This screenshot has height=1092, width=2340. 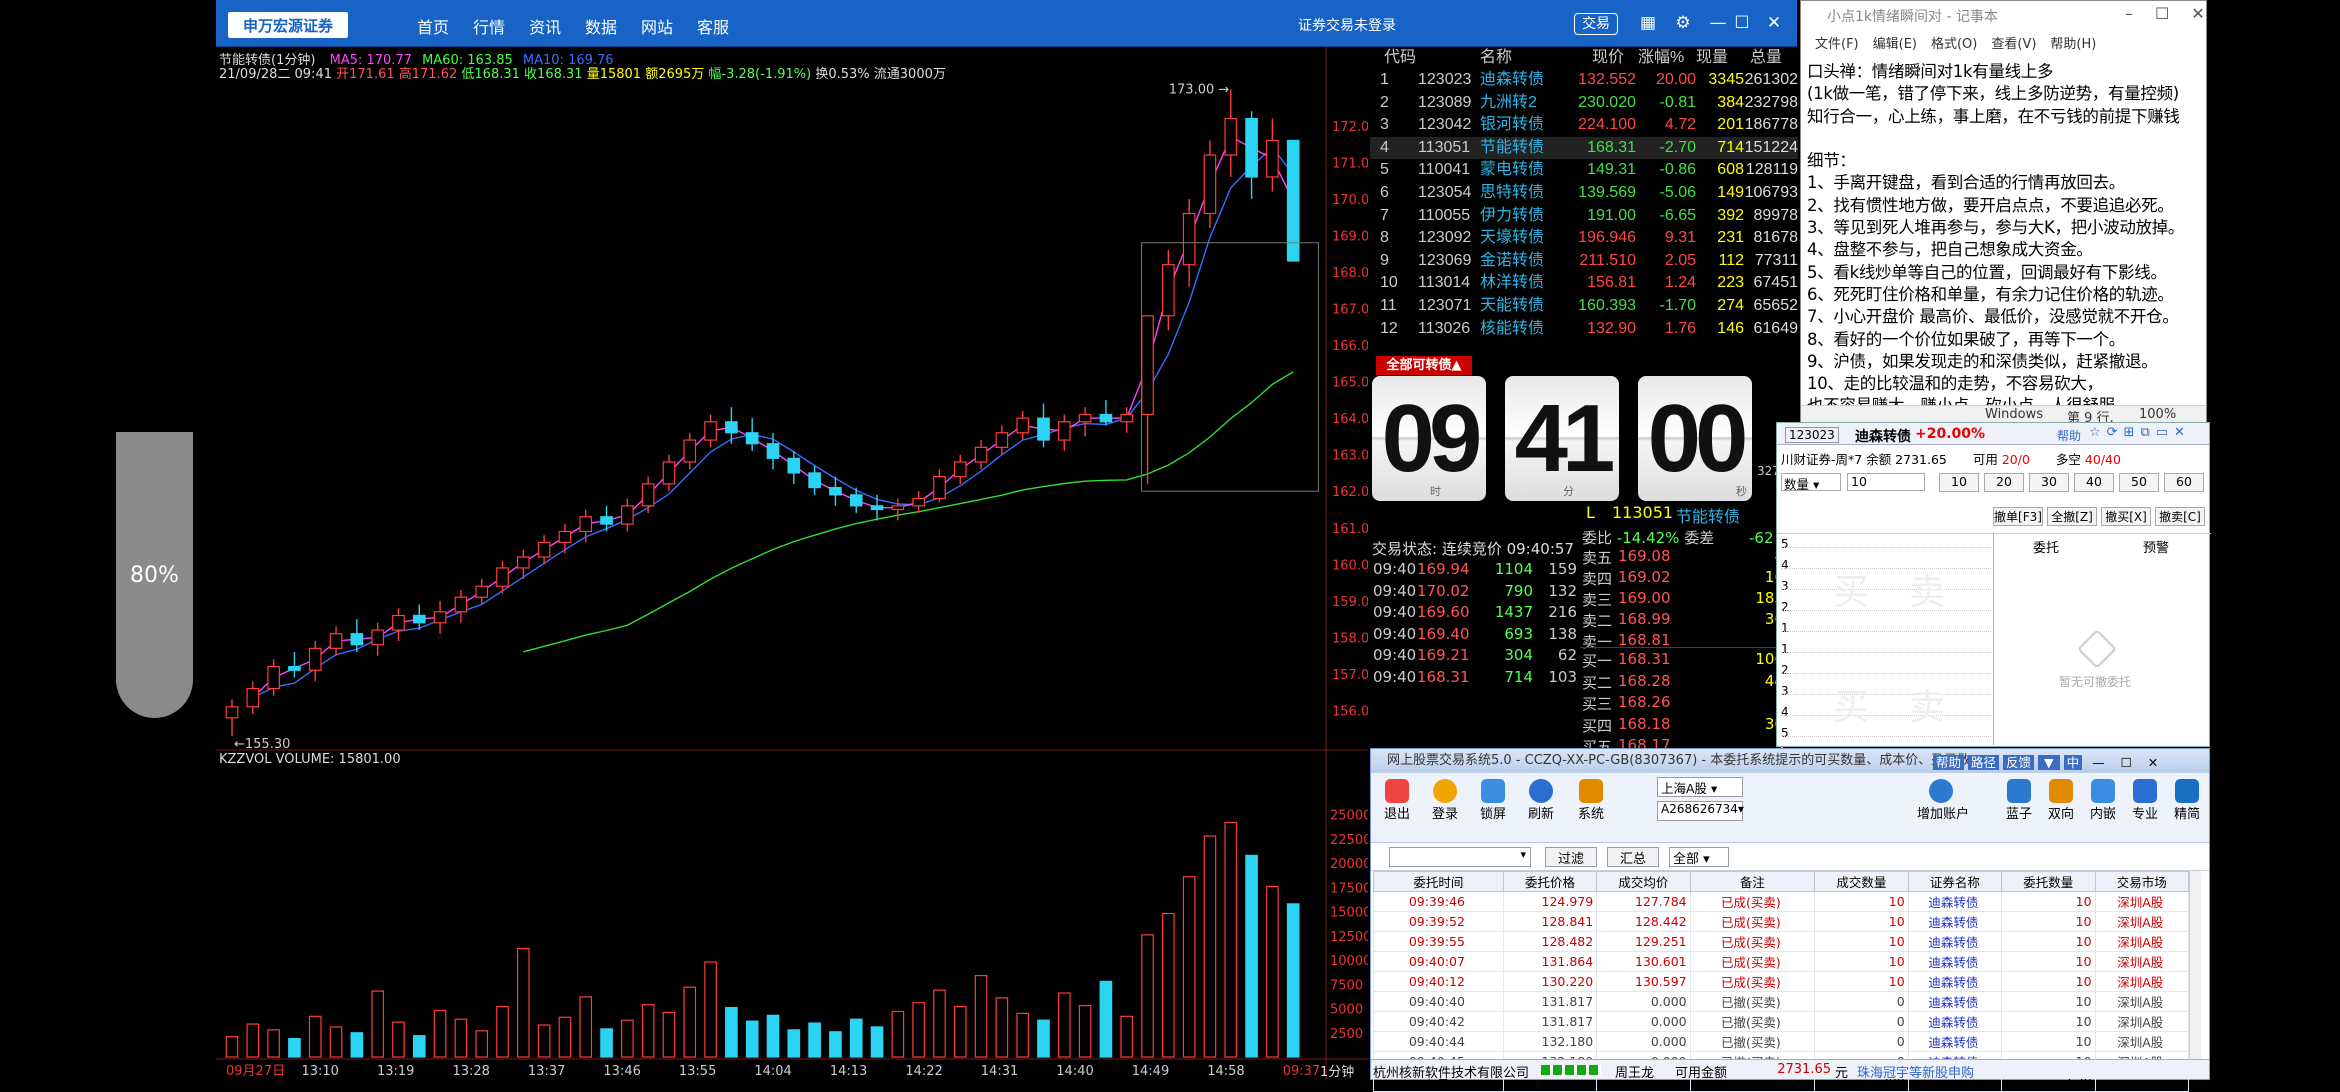 I want to click on cancel-button: 撤单[F3], so click(x=2018, y=516).